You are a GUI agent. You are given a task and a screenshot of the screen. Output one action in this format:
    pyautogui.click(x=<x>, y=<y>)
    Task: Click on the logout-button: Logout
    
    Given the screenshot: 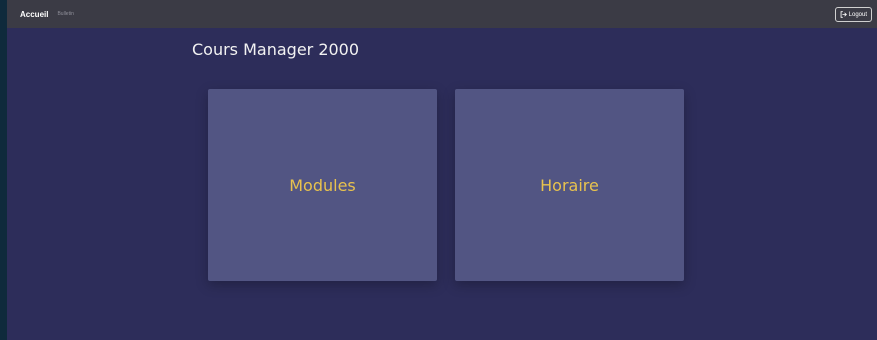 What is the action you would take?
    pyautogui.click(x=853, y=14)
    